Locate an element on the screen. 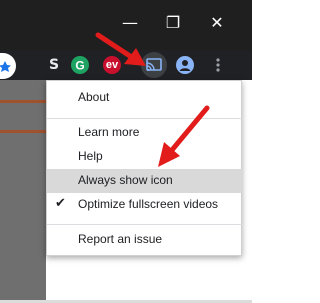 This screenshot has height=303, width=320. menu-item-label: Always show icon is located at coordinates (125, 180).